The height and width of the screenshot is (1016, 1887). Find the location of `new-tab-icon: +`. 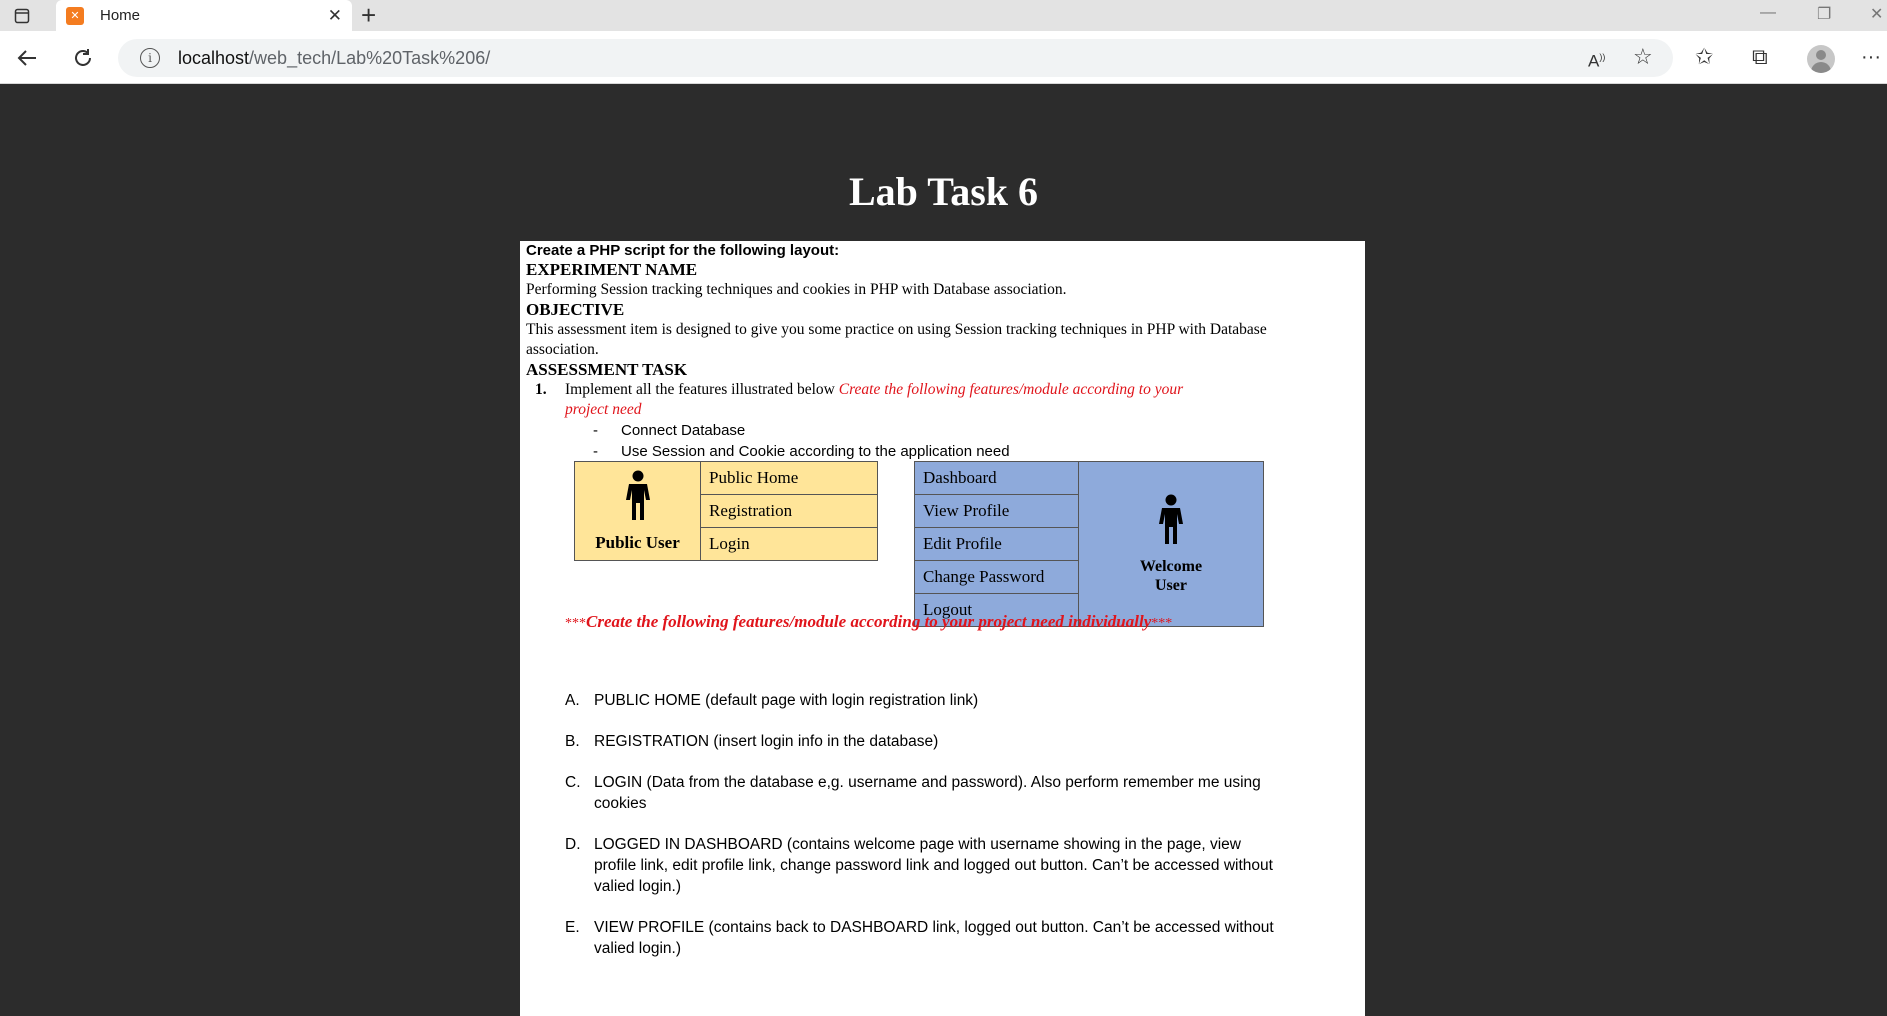

new-tab-icon: + is located at coordinates (368, 15).